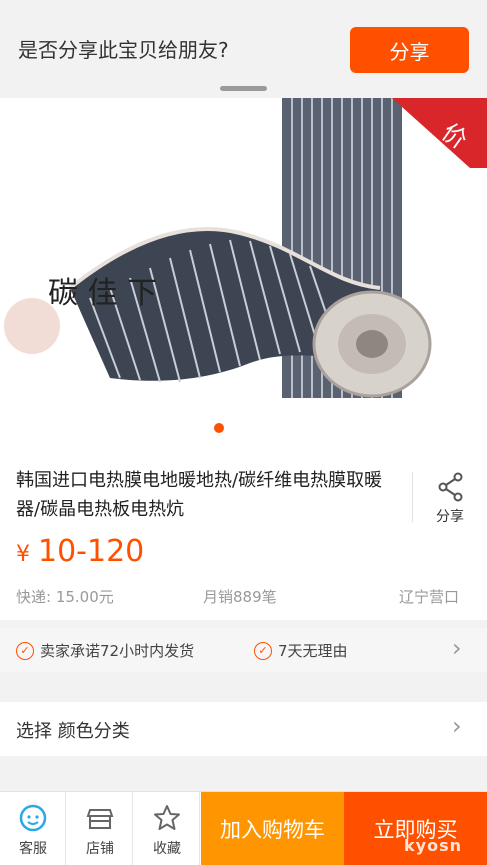 The width and height of the screenshot is (487, 865). I want to click on share-icon, so click(450, 487).